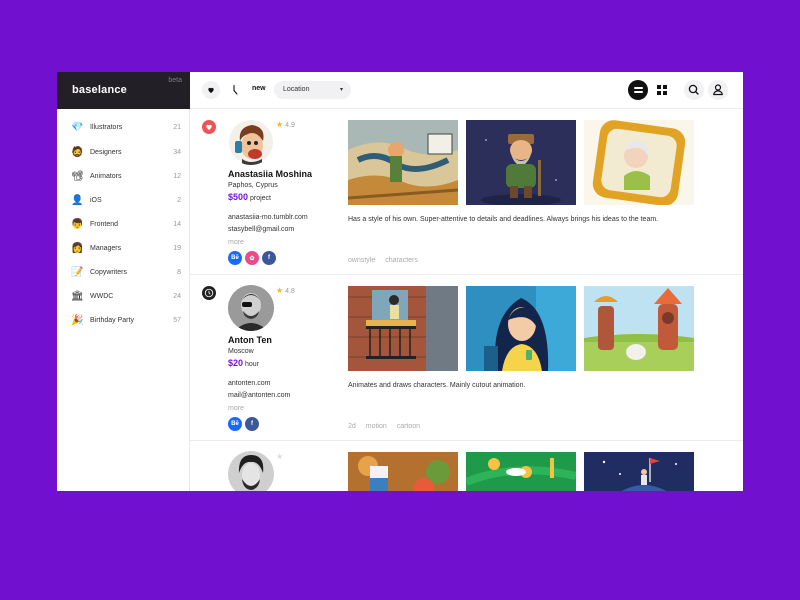  I want to click on search-icon, so click(693, 89).